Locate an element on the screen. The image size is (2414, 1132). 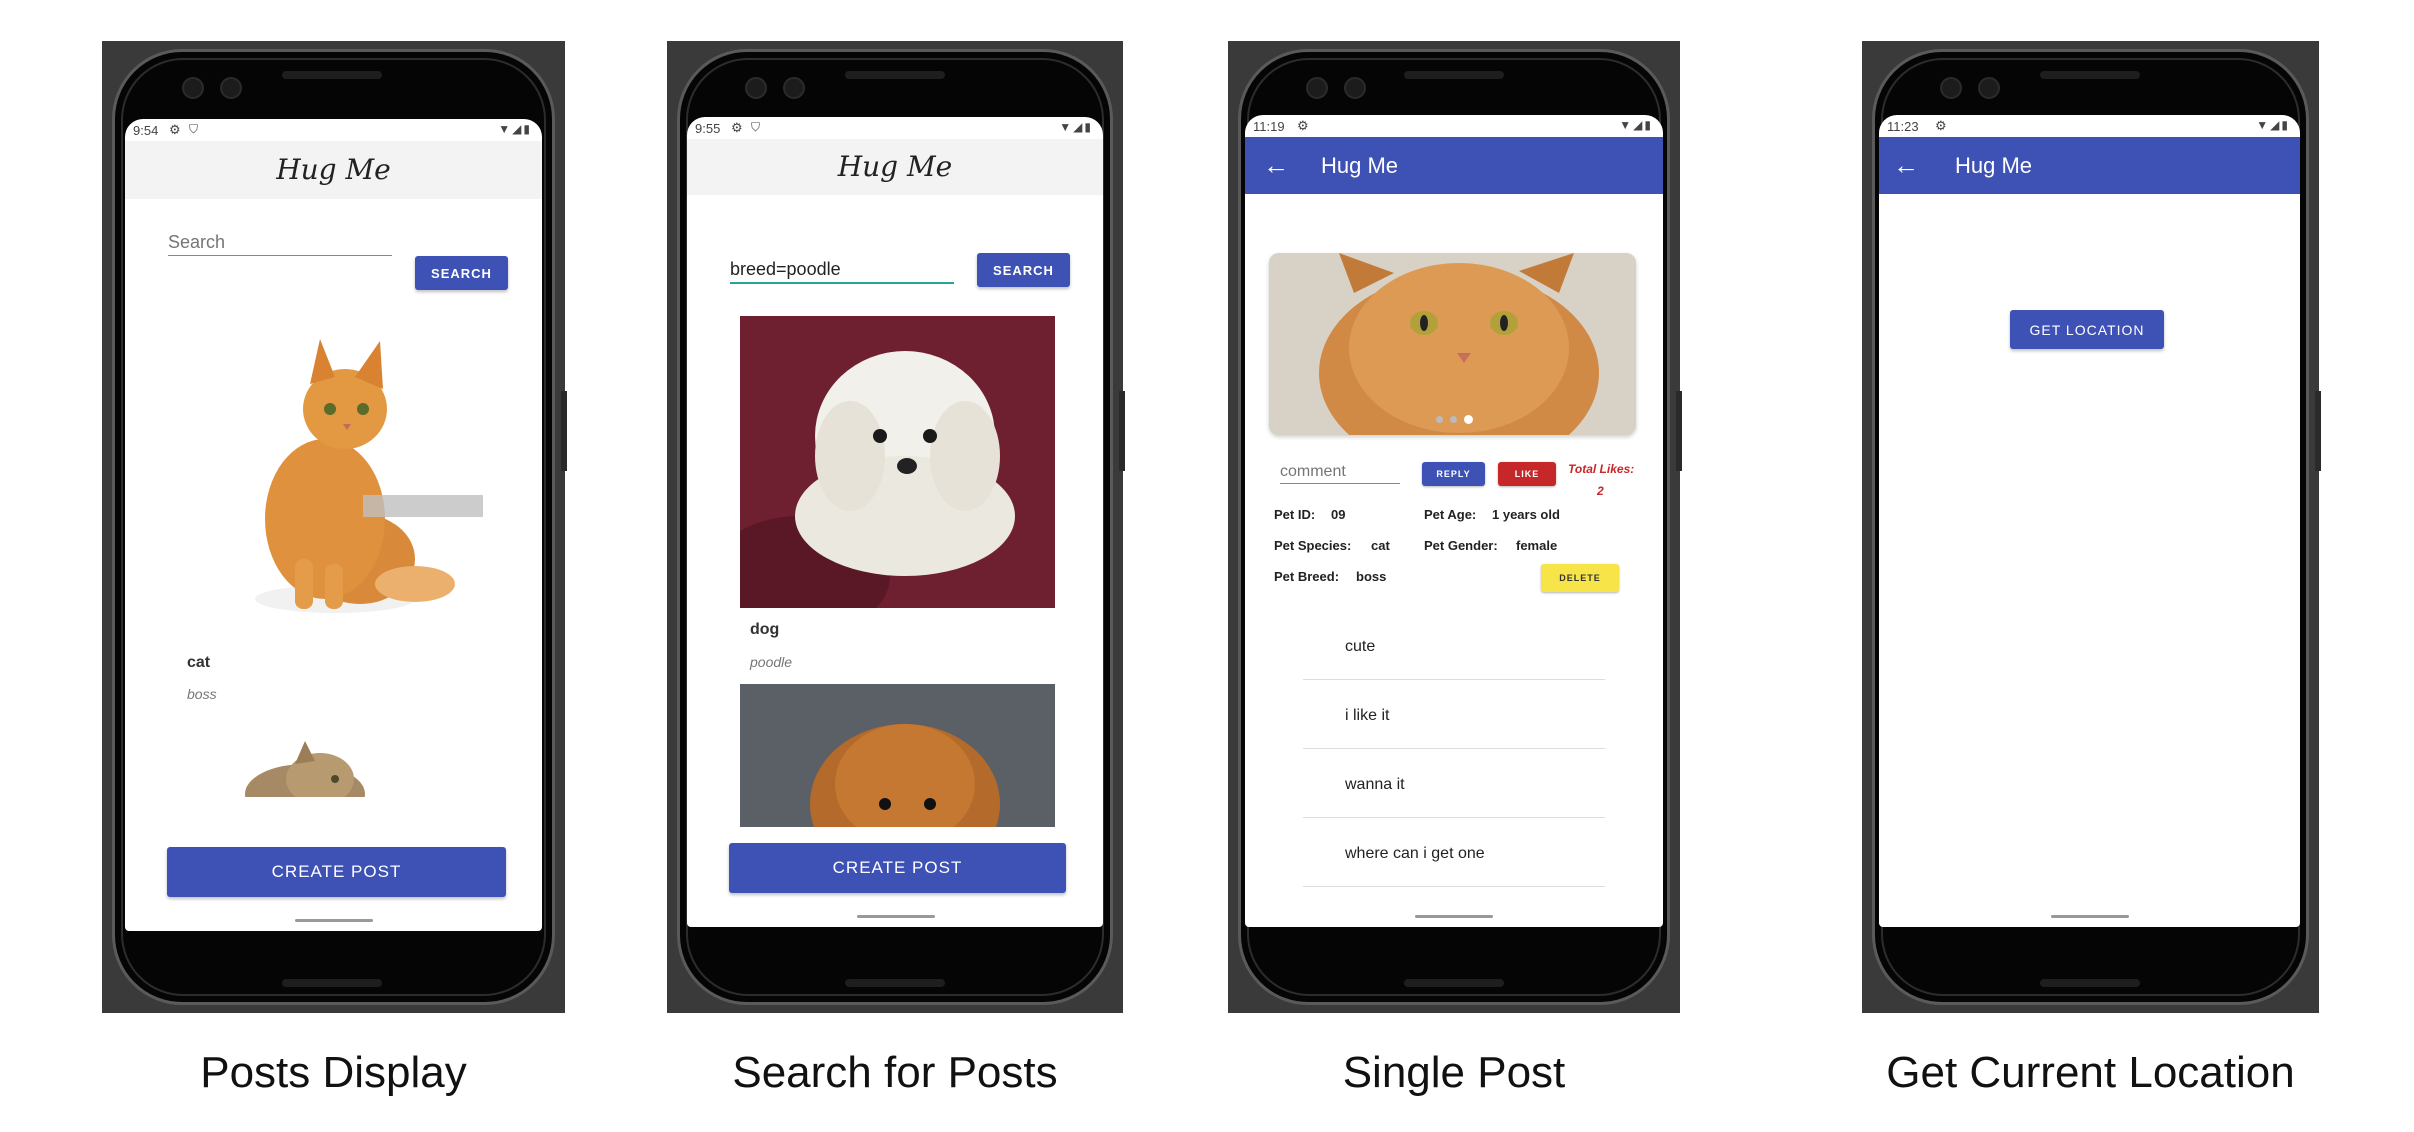
get-location-button: GET LOCATION is located at coordinates (2087, 329).